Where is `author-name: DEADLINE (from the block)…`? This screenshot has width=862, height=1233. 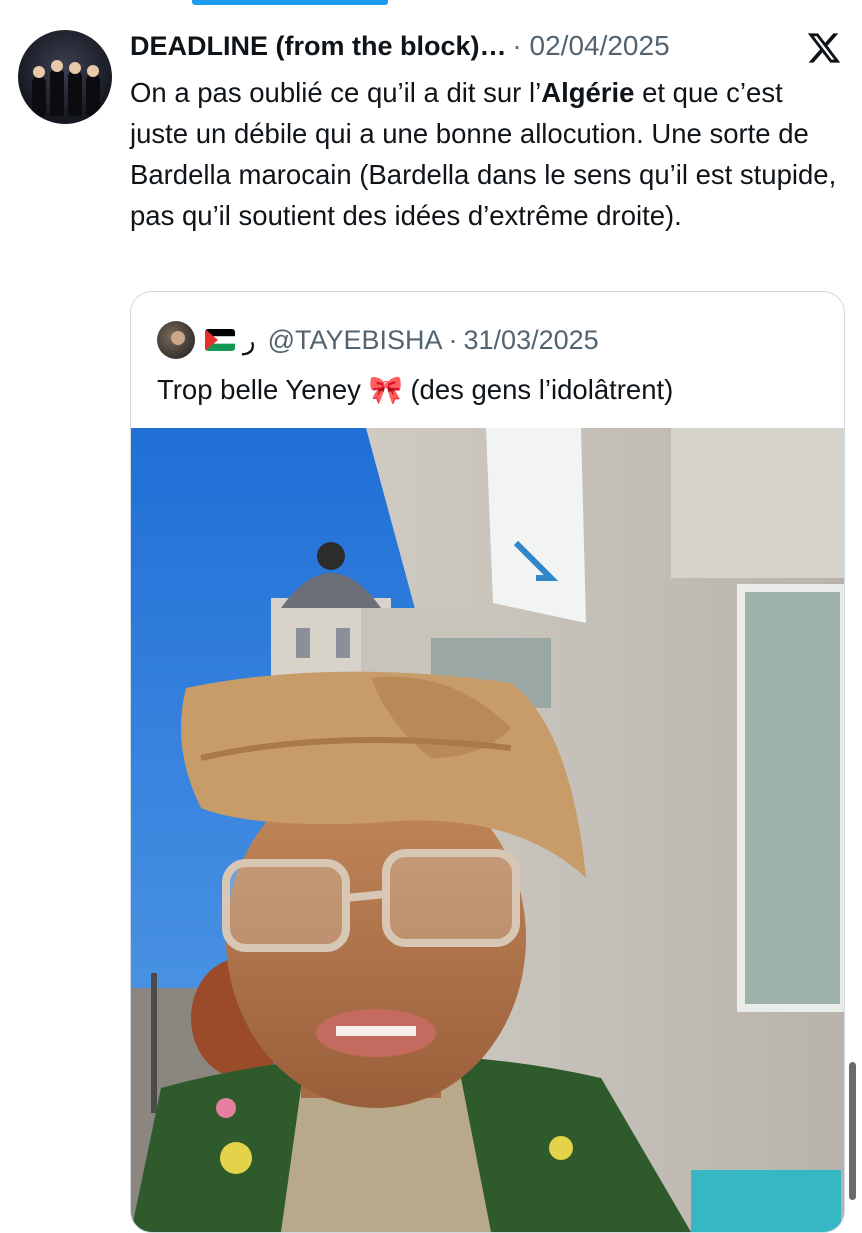 author-name: DEADLINE (from the block)… is located at coordinates (318, 46).